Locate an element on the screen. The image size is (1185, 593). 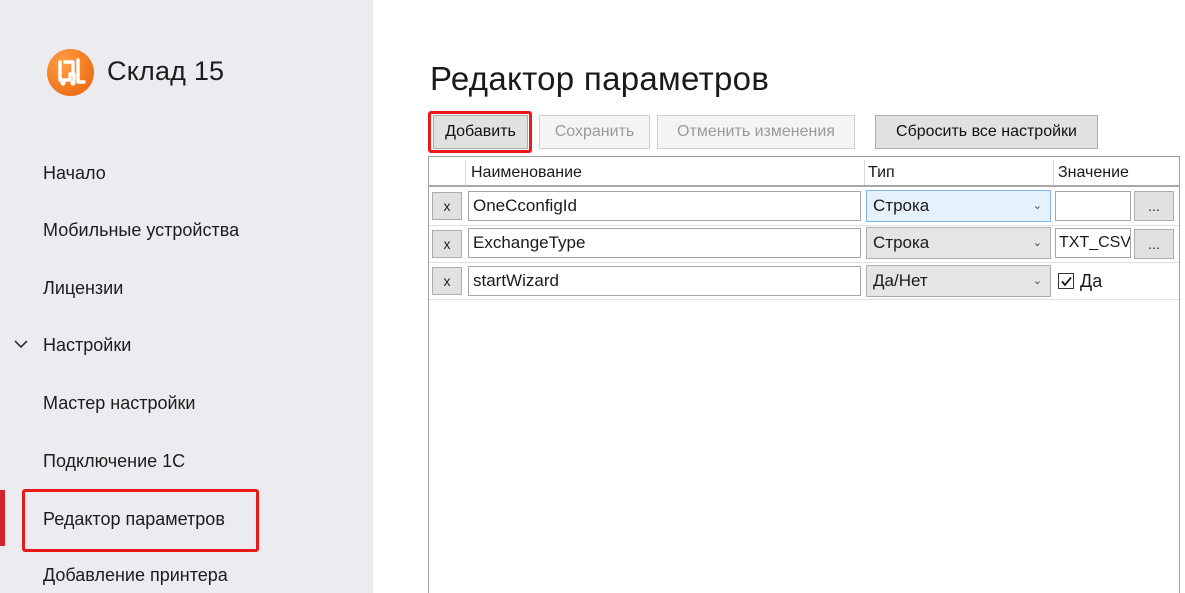
chevron-down-icon is located at coordinates (21, 344).